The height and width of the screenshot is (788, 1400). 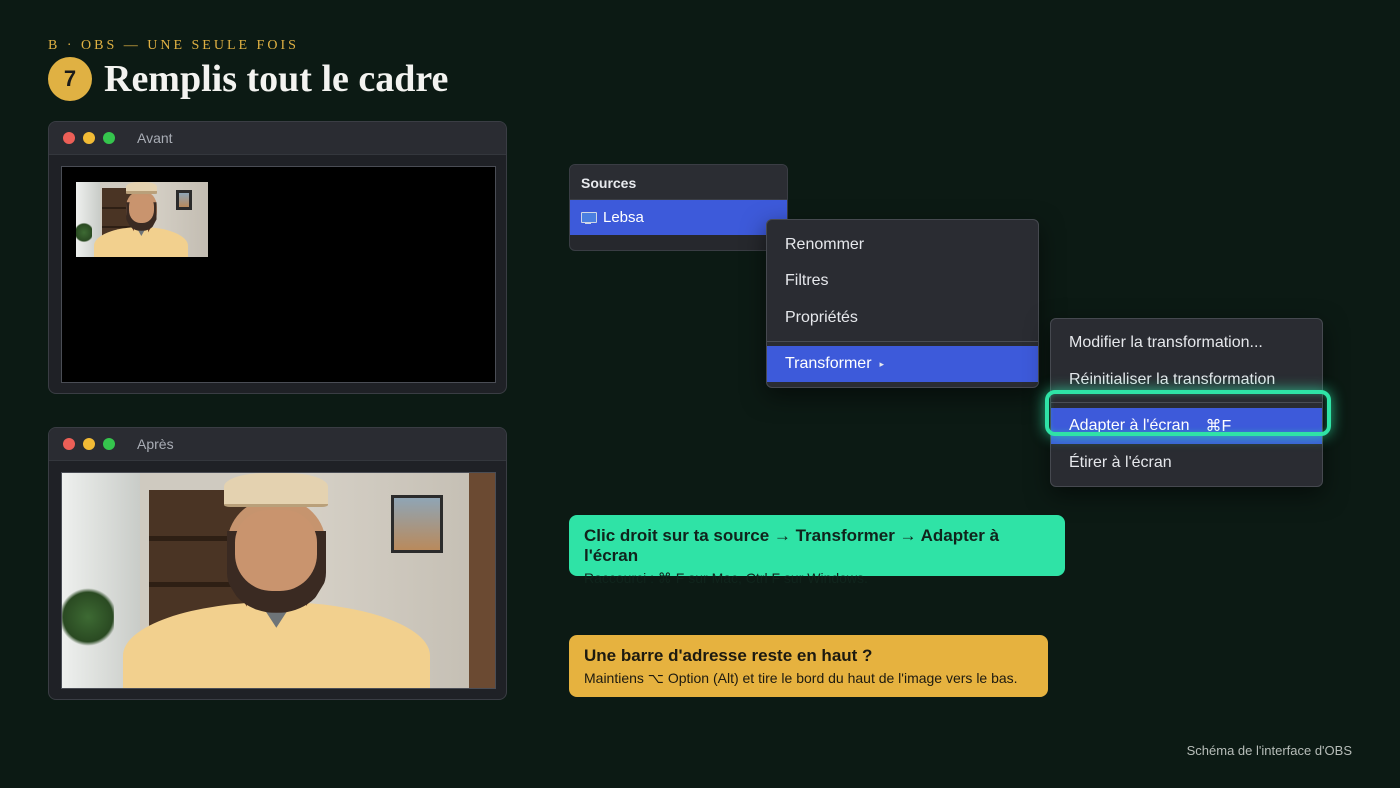 What do you see at coordinates (728, 655) in the screenshot?
I see `callout-title: Une barre d'adresse reste en haut ?` at bounding box center [728, 655].